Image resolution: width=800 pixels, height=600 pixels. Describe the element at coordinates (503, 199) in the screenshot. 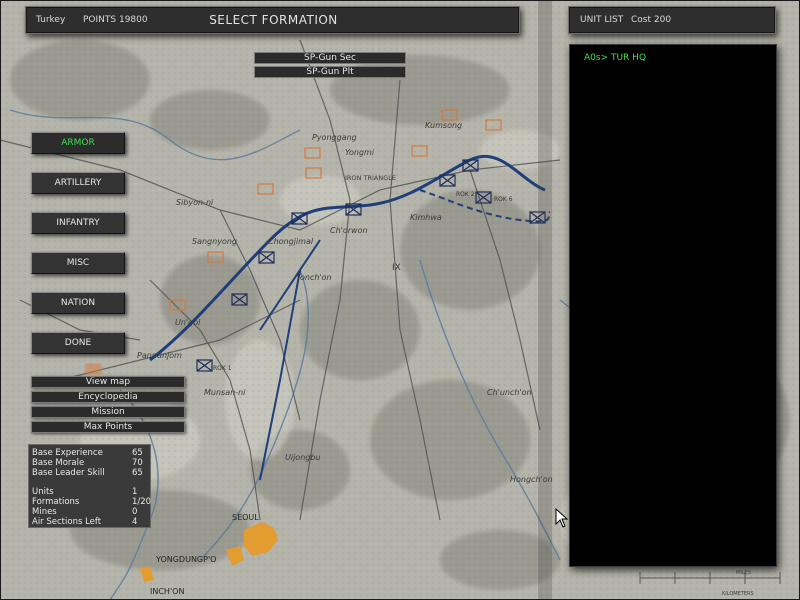

I see `map-label-rok-6: ROK 6` at that location.